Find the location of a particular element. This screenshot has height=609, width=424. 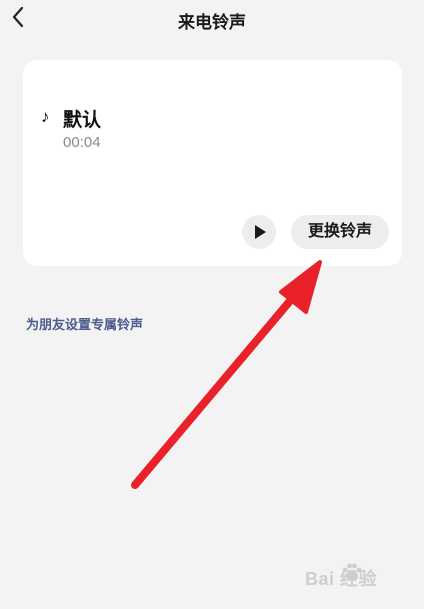

header-bar: 来电铃声 is located at coordinates (212, 20).